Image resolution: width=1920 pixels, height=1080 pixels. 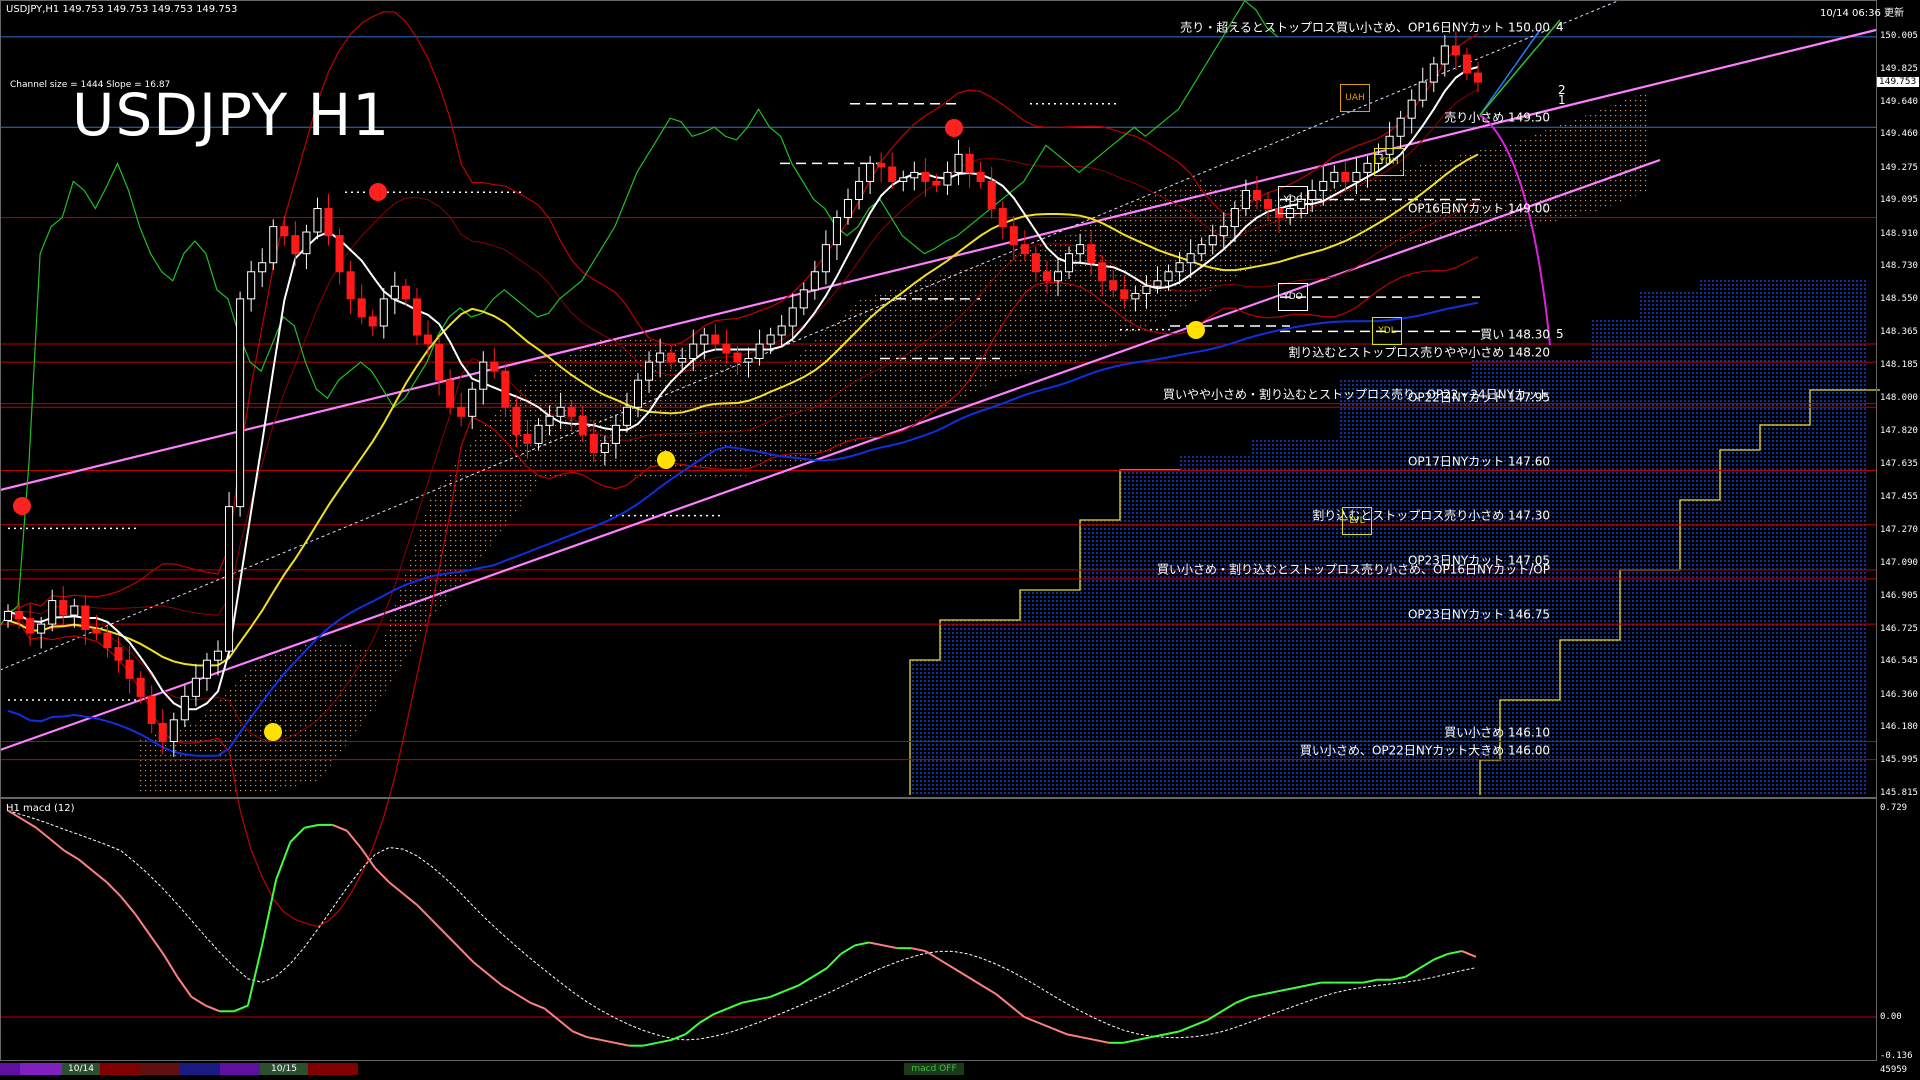 I want to click on price-tick-label: 147.090, so click(x=1899, y=562).